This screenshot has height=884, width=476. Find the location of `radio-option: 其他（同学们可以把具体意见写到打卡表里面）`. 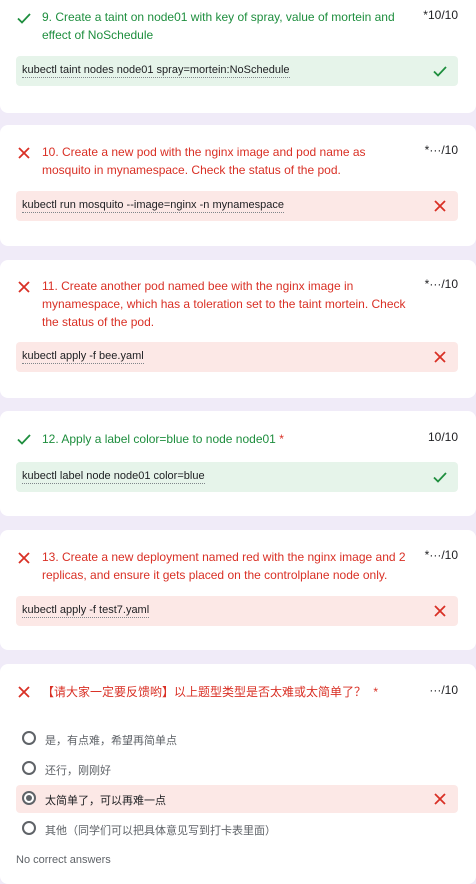

radio-option: 其他（同学们可以把具体意见写到打卡表里面） is located at coordinates (237, 829).